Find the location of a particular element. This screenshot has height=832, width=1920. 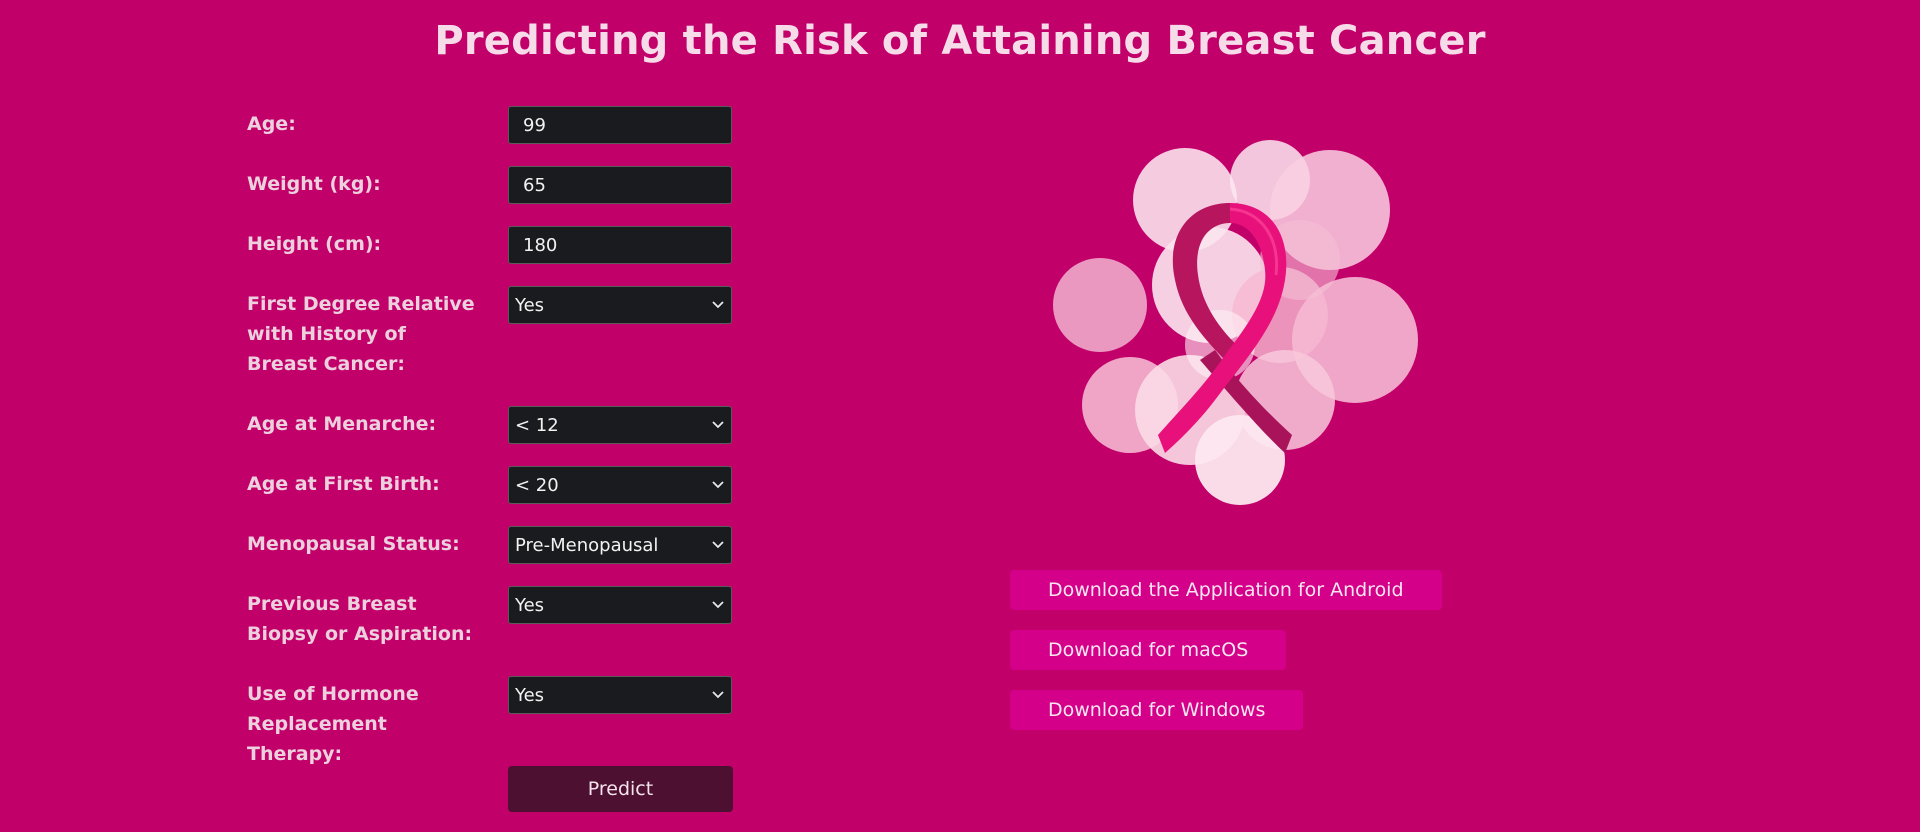

age-input is located at coordinates (620, 125).